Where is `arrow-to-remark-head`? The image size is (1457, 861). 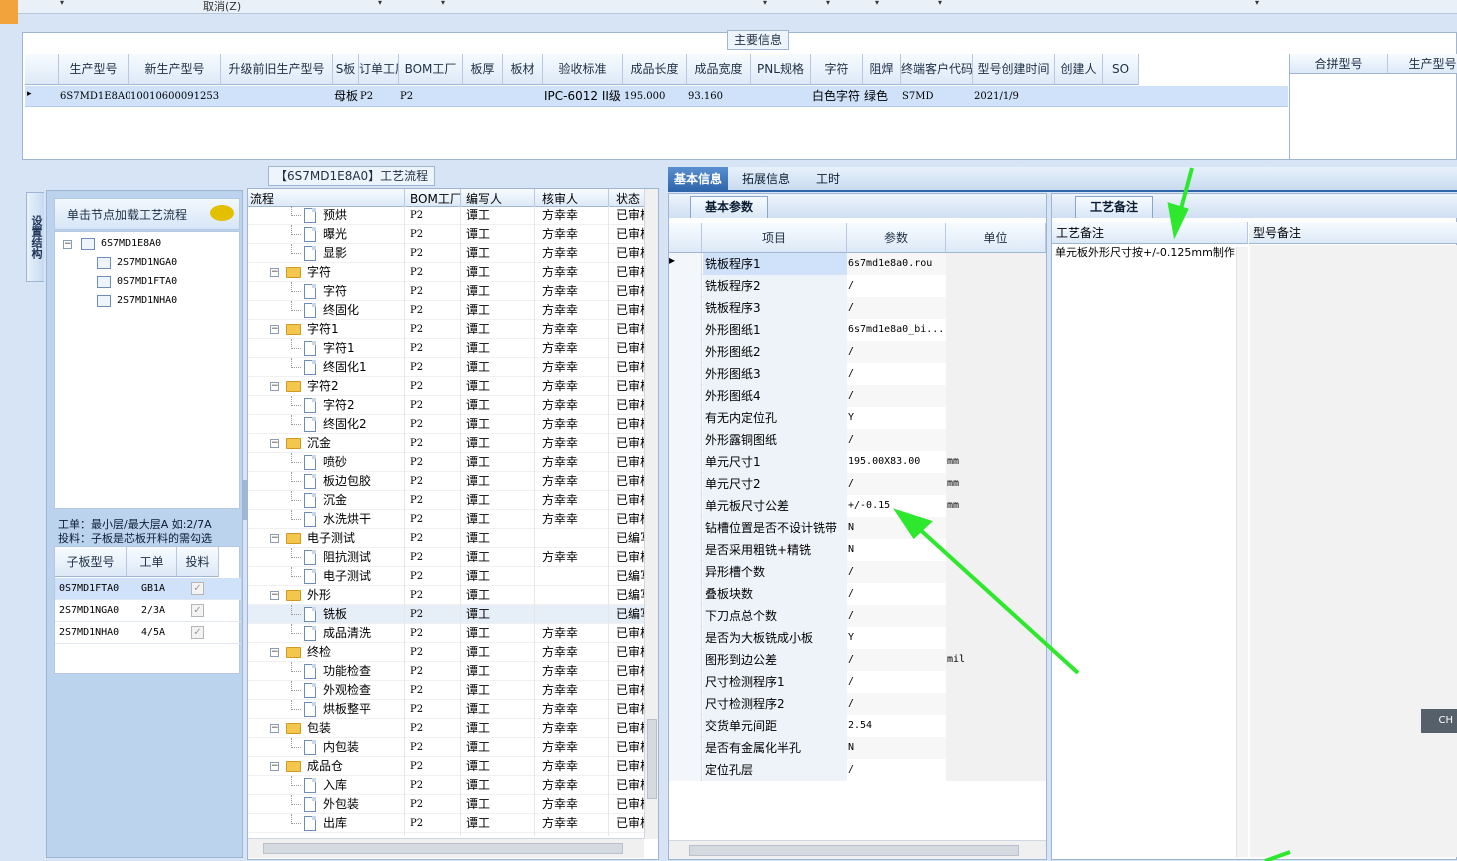
arrow-to-remark-head is located at coordinates (1178, 221).